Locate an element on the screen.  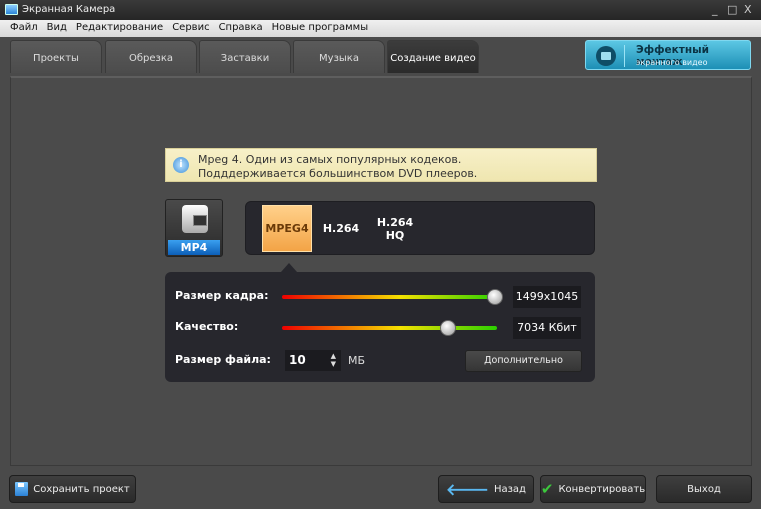
menu-file: Файл is located at coordinates (24, 28).